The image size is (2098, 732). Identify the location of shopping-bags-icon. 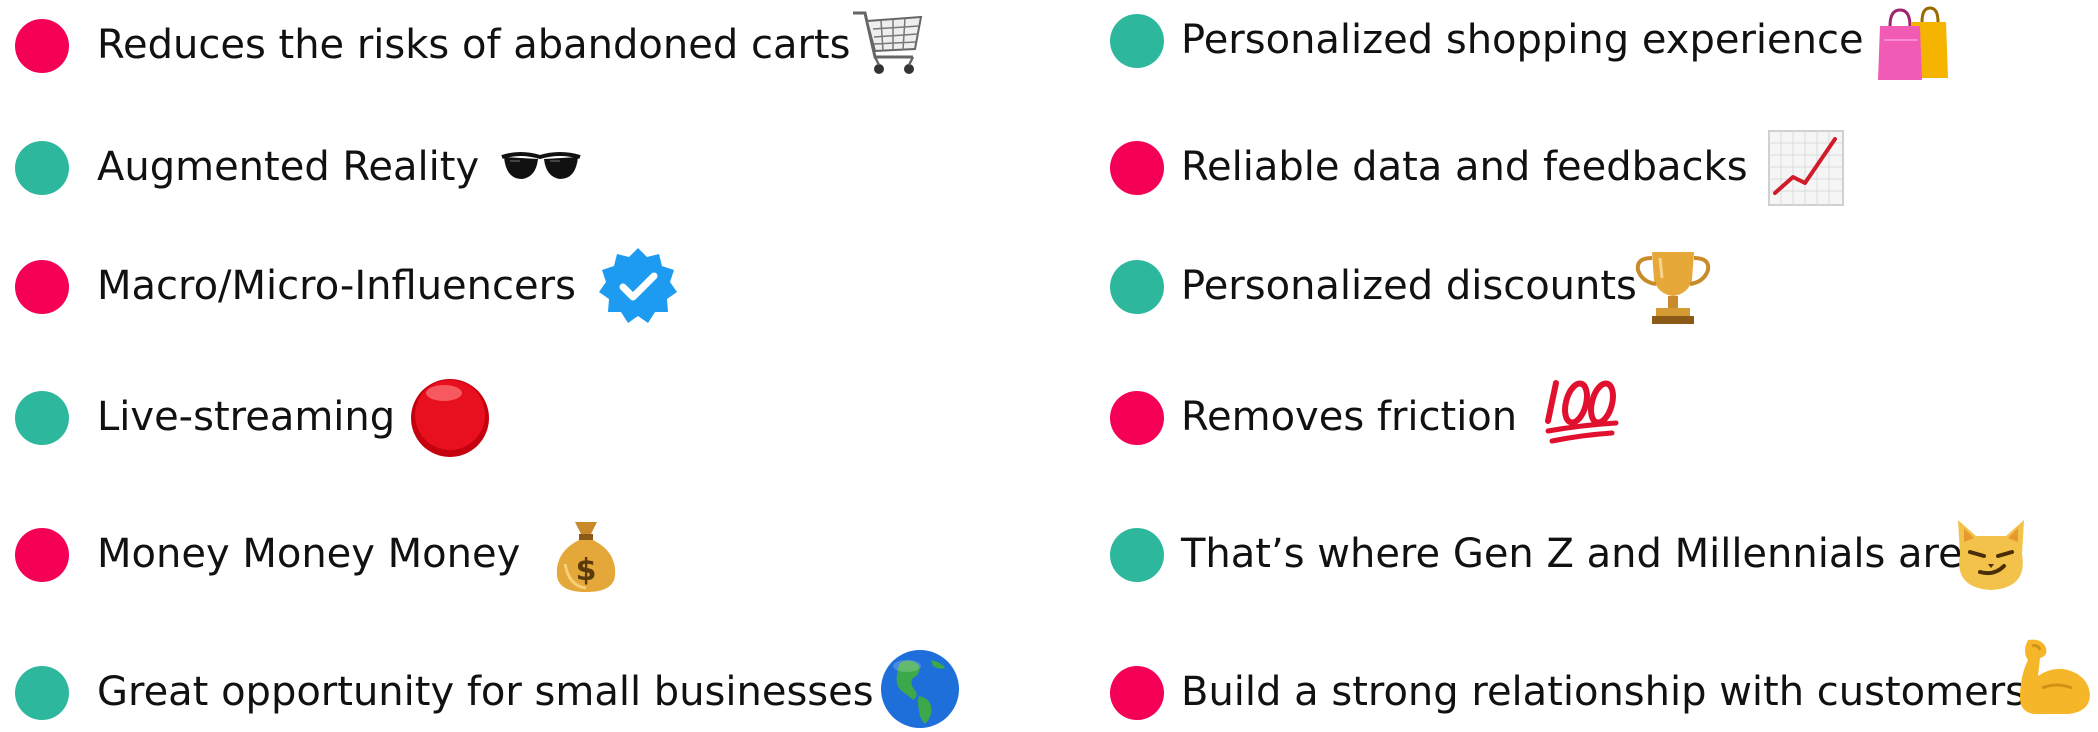
(1913, 43).